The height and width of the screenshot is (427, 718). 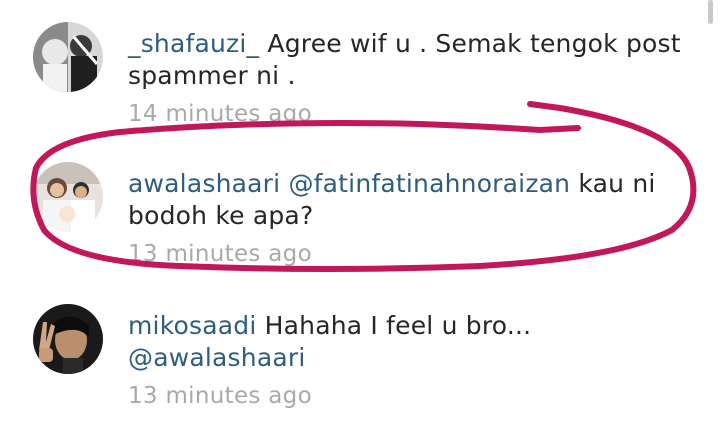 I want to click on comment-mention: @fatinfatinahnoraizan, so click(x=429, y=183).